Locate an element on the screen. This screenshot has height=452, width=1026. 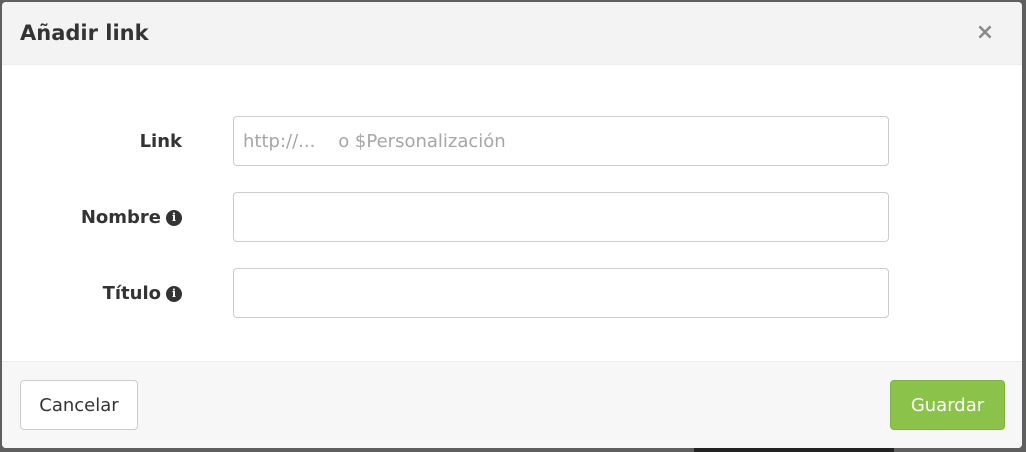
link-label: Link is located at coordinates (161, 142).